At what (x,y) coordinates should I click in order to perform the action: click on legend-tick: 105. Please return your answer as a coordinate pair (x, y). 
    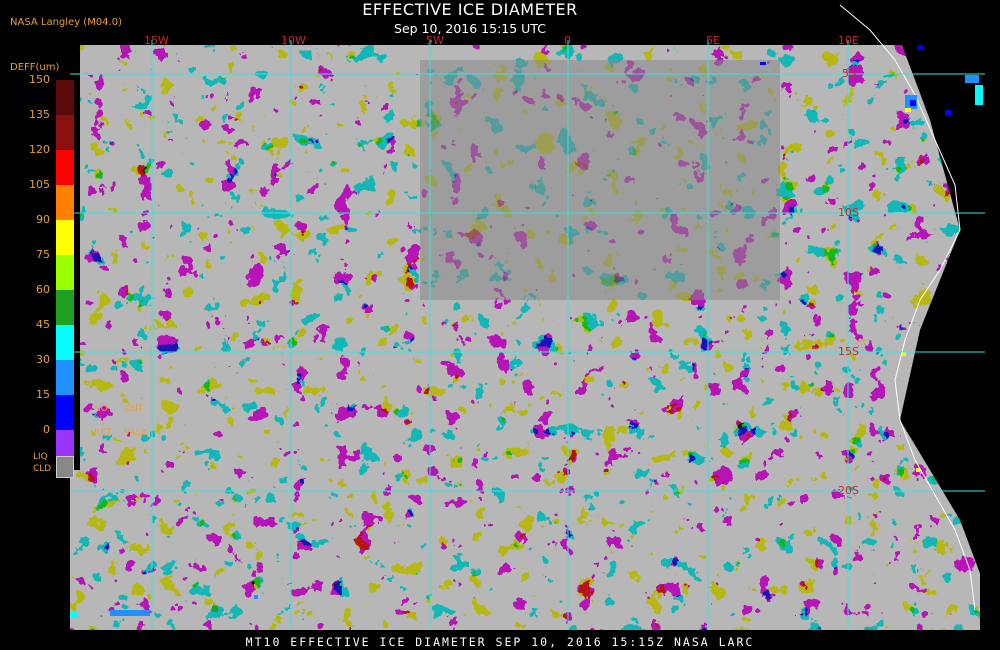
    Looking at the image, I should click on (39, 184).